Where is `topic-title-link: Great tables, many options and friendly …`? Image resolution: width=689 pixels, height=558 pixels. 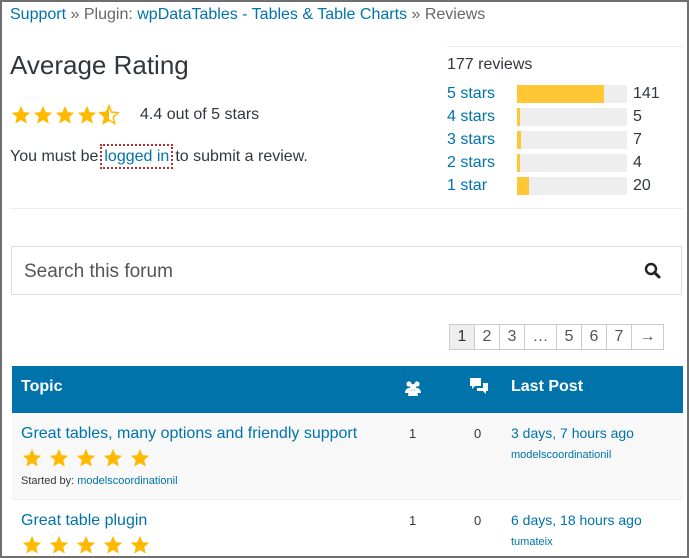
topic-title-link: Great tables, many options and friendly … is located at coordinates (189, 434).